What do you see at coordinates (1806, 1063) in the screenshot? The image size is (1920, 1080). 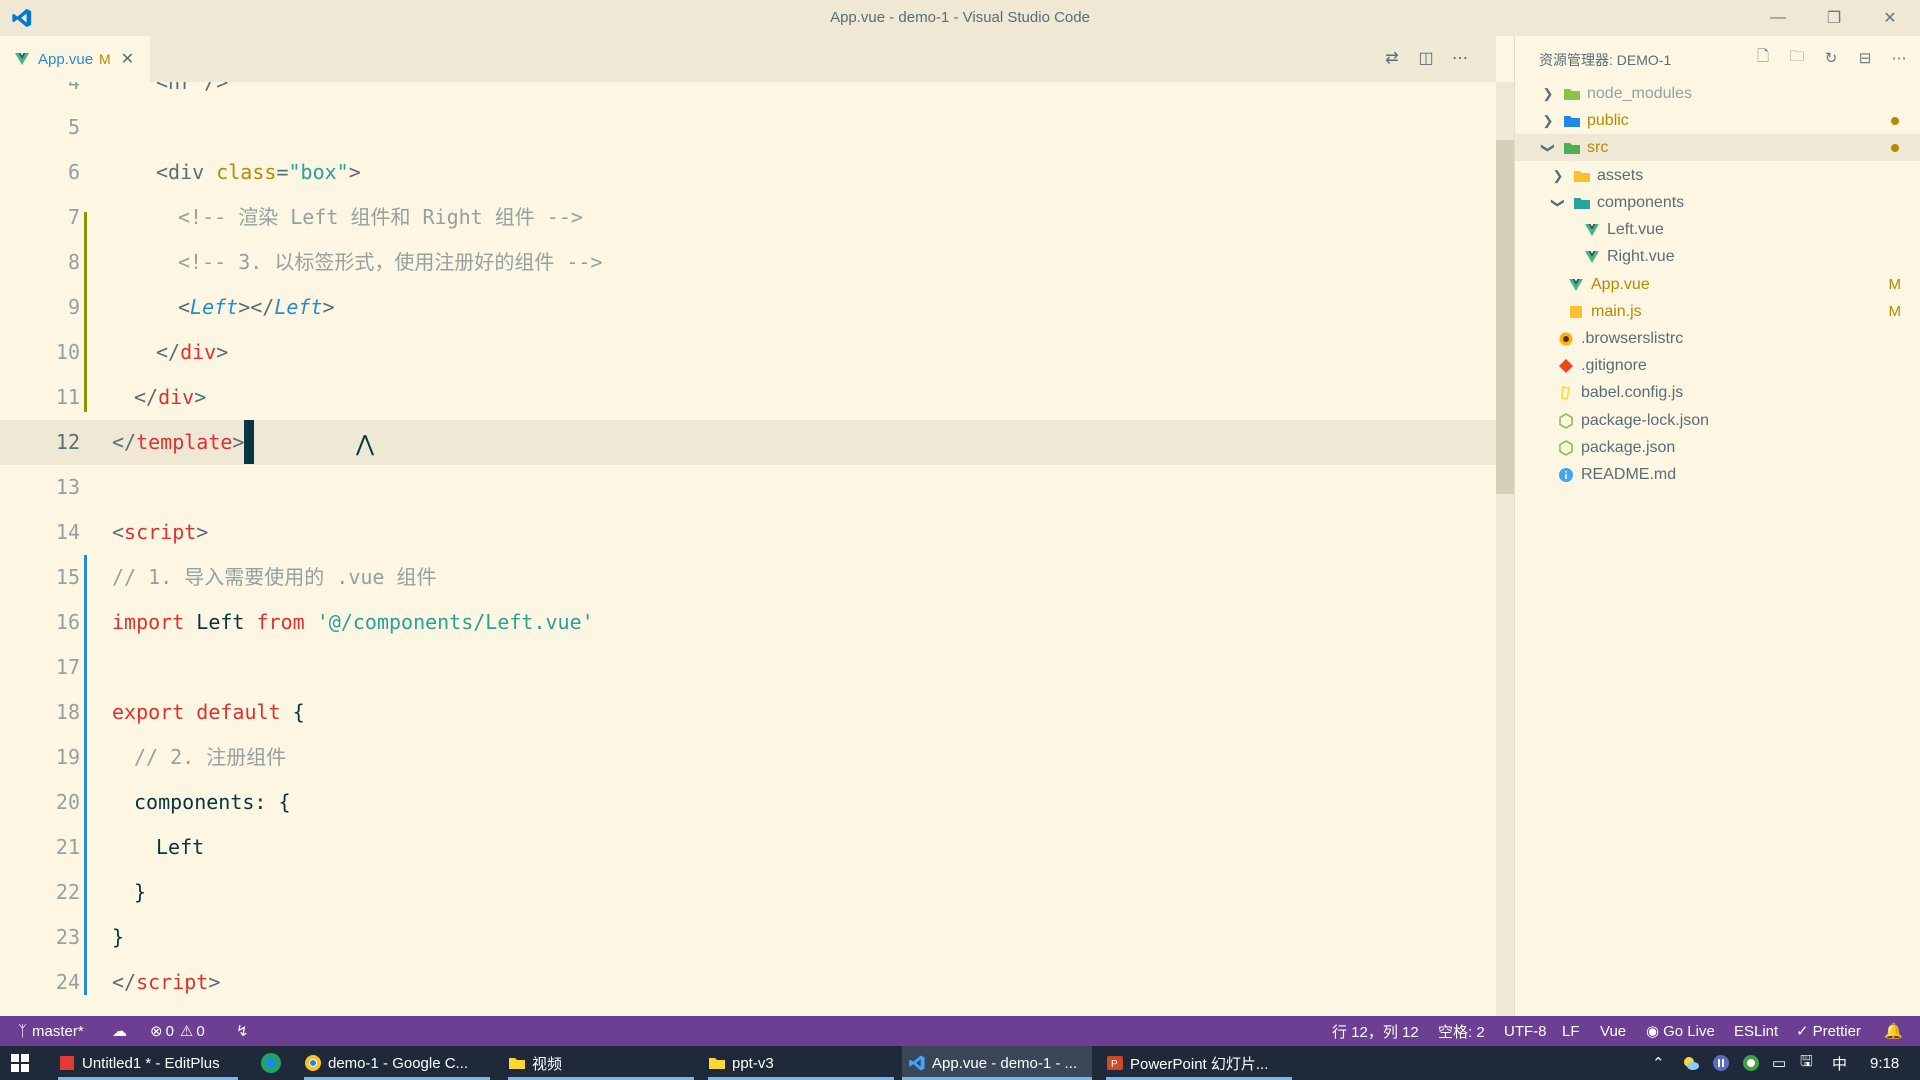 I see `network-icon: 🖫` at bounding box center [1806, 1063].